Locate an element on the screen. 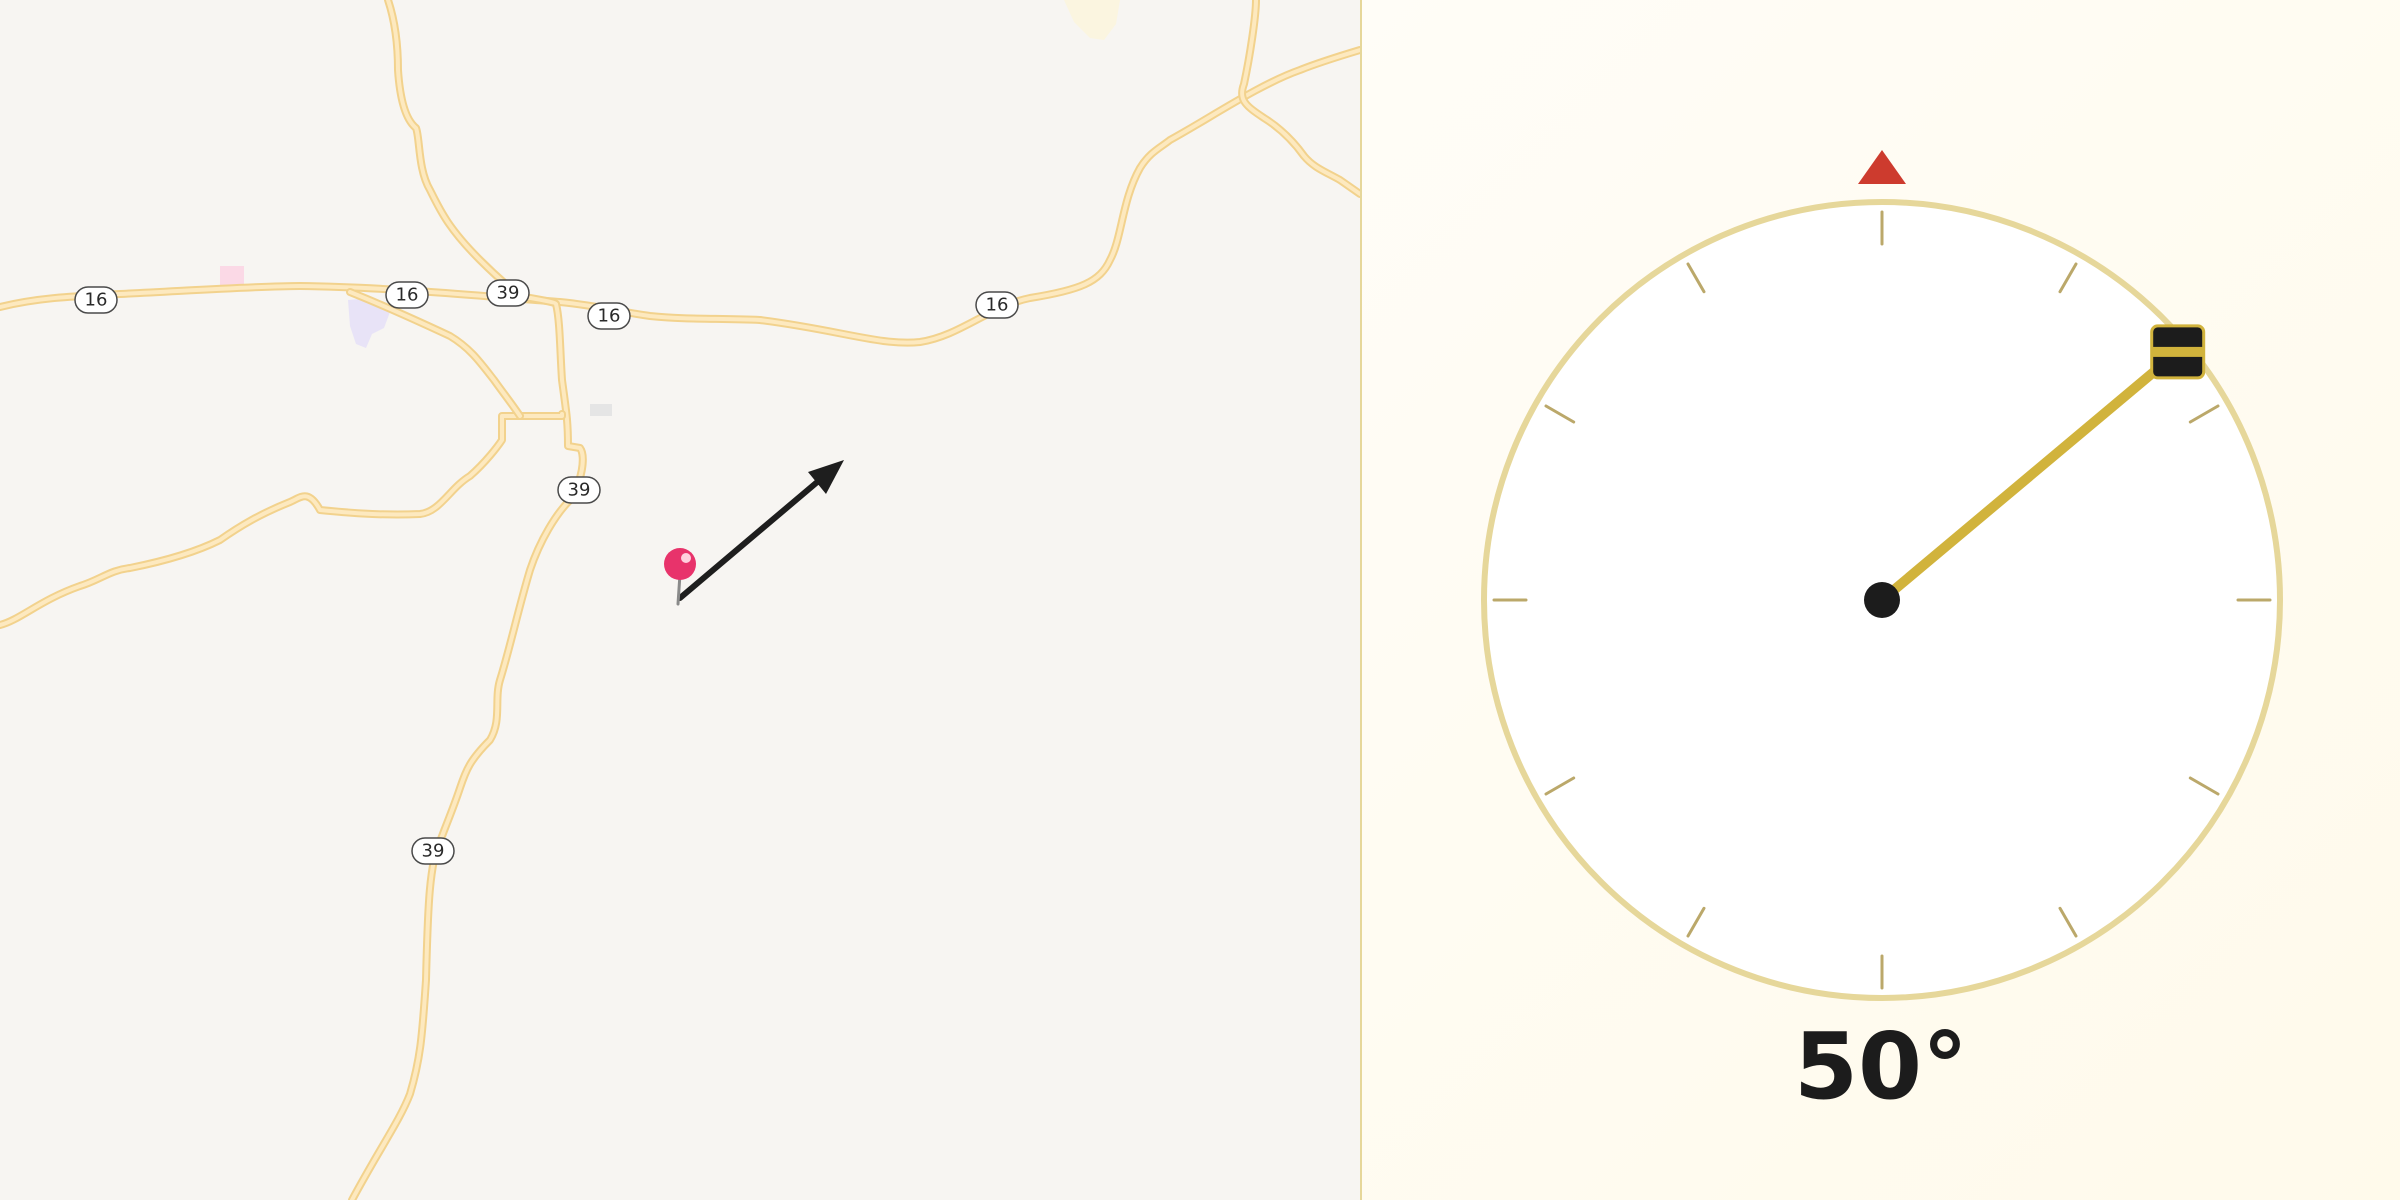  route-shield-16-center-west: 16 is located at coordinates (407, 295).